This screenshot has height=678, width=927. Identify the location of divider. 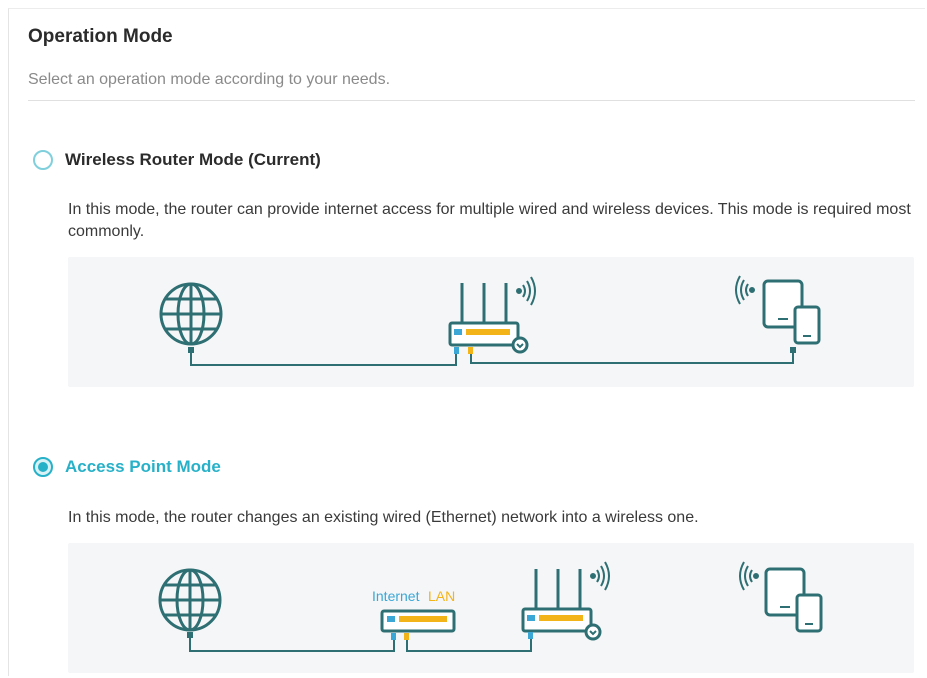
(471, 100).